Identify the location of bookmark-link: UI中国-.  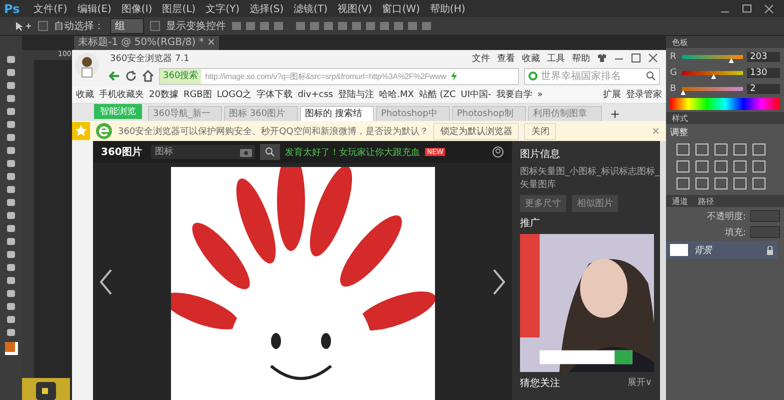
(476, 94).